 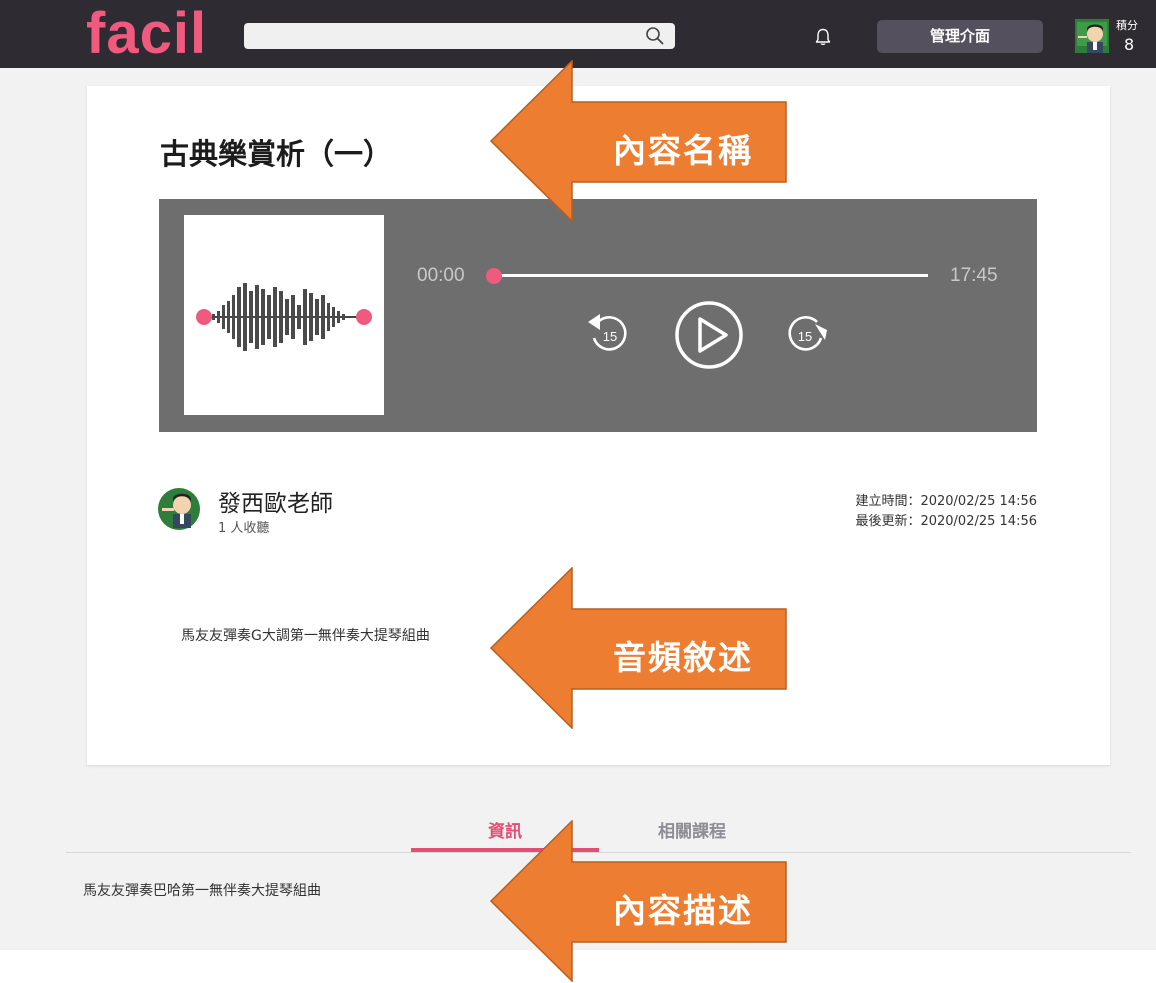 I want to click on user-avatar, so click(x=1092, y=36).